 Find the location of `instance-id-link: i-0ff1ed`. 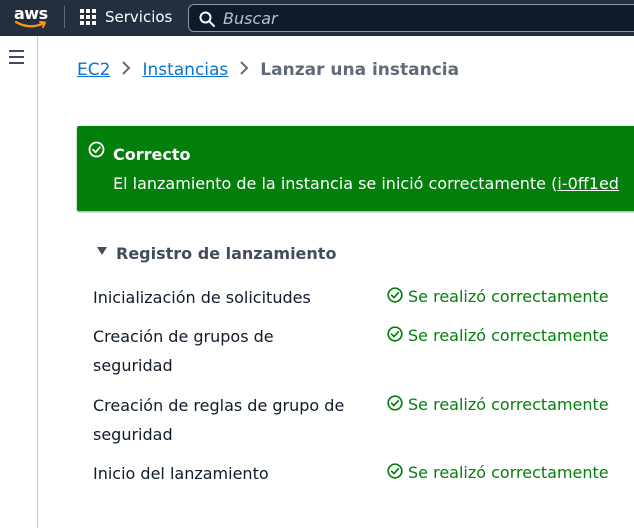

instance-id-link: i-0ff1ed is located at coordinates (588, 183).